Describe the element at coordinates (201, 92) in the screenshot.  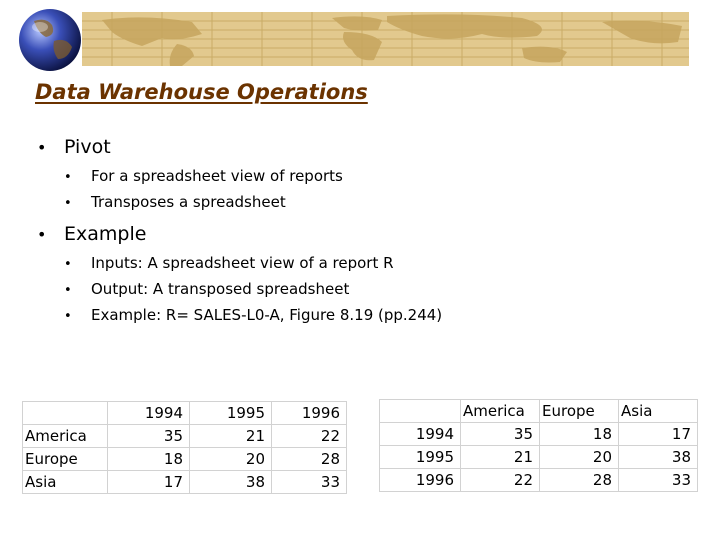
I see `page-title: Data Warehouse Operations` at that location.